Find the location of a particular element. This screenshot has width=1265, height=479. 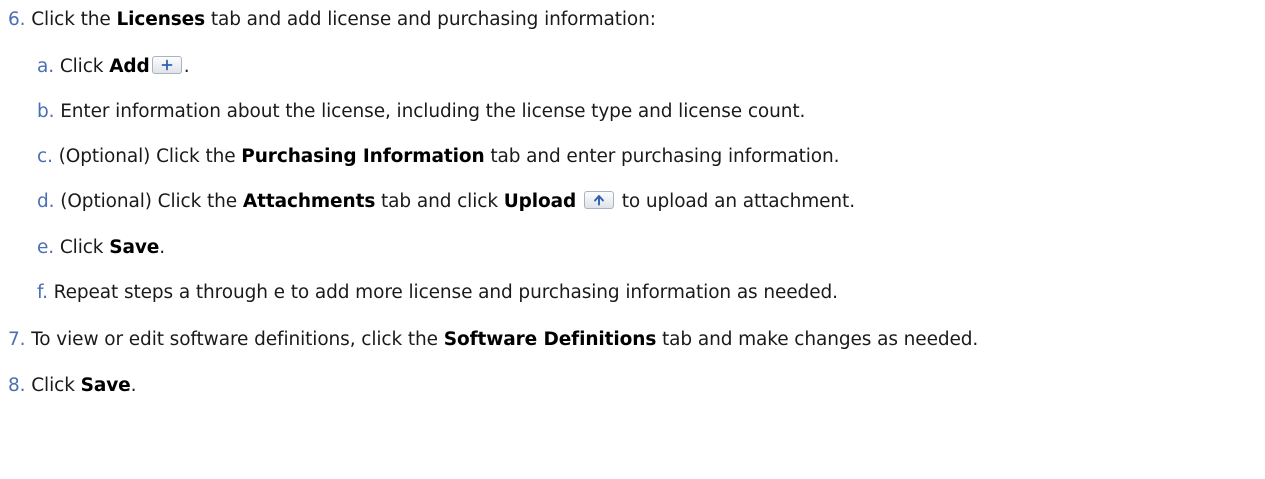

ui-term-purchasing-information: Purchasing Information is located at coordinates (363, 156).